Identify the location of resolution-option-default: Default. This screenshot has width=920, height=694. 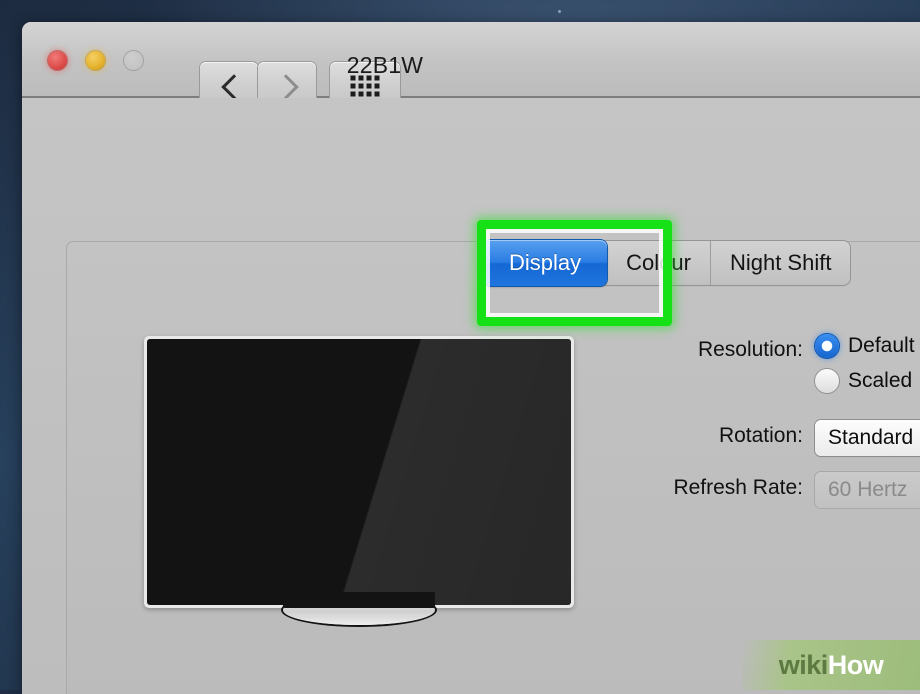
(867, 346).